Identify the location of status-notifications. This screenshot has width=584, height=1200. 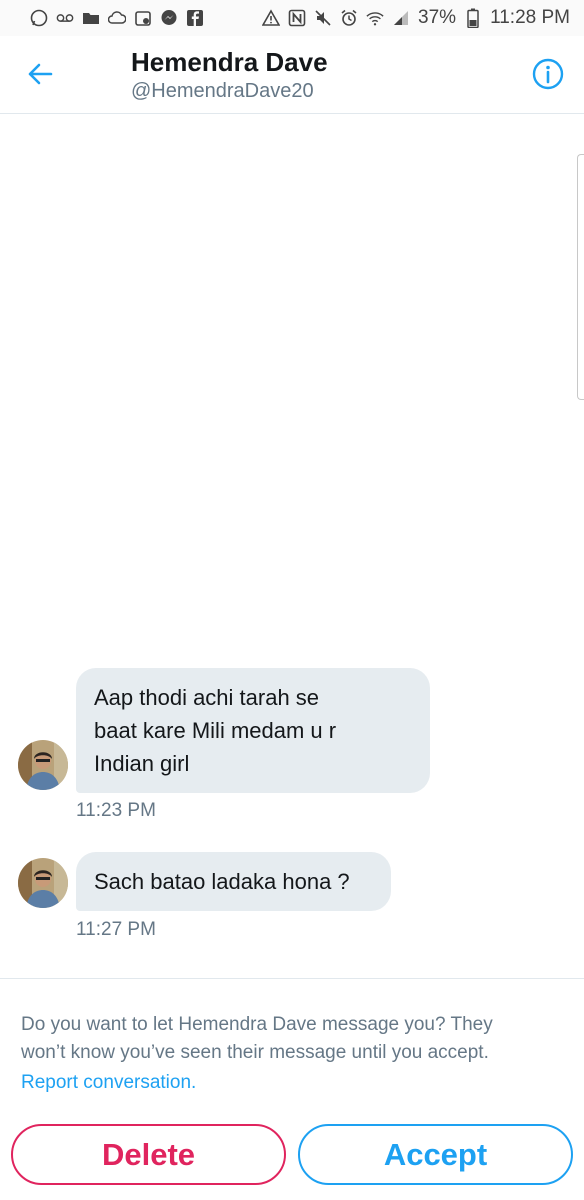
(146, 18).